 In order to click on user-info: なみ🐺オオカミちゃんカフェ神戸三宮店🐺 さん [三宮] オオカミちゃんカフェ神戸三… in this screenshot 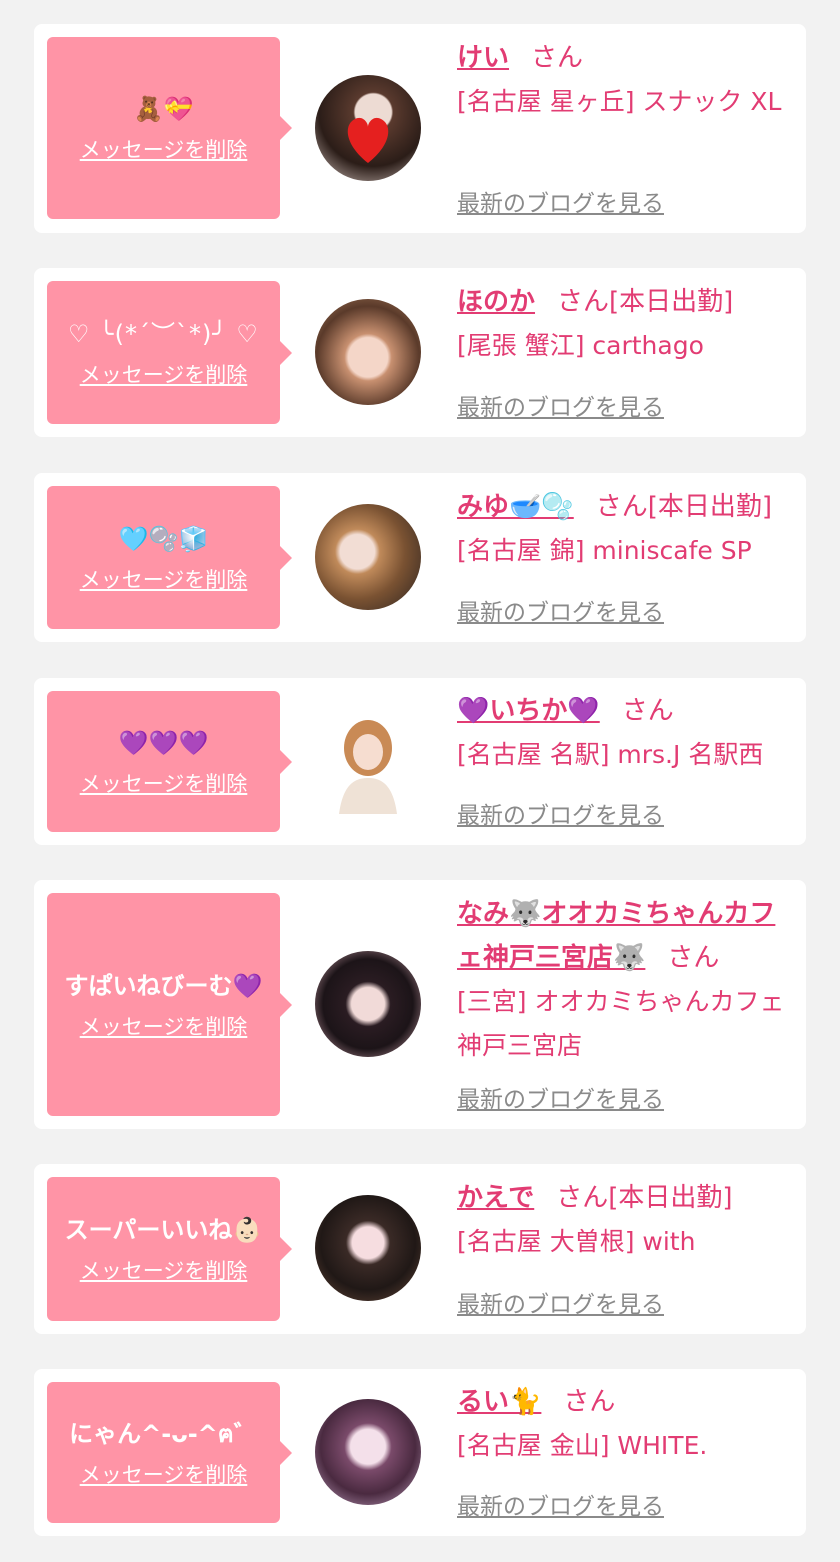, I will do `click(627, 980)`.